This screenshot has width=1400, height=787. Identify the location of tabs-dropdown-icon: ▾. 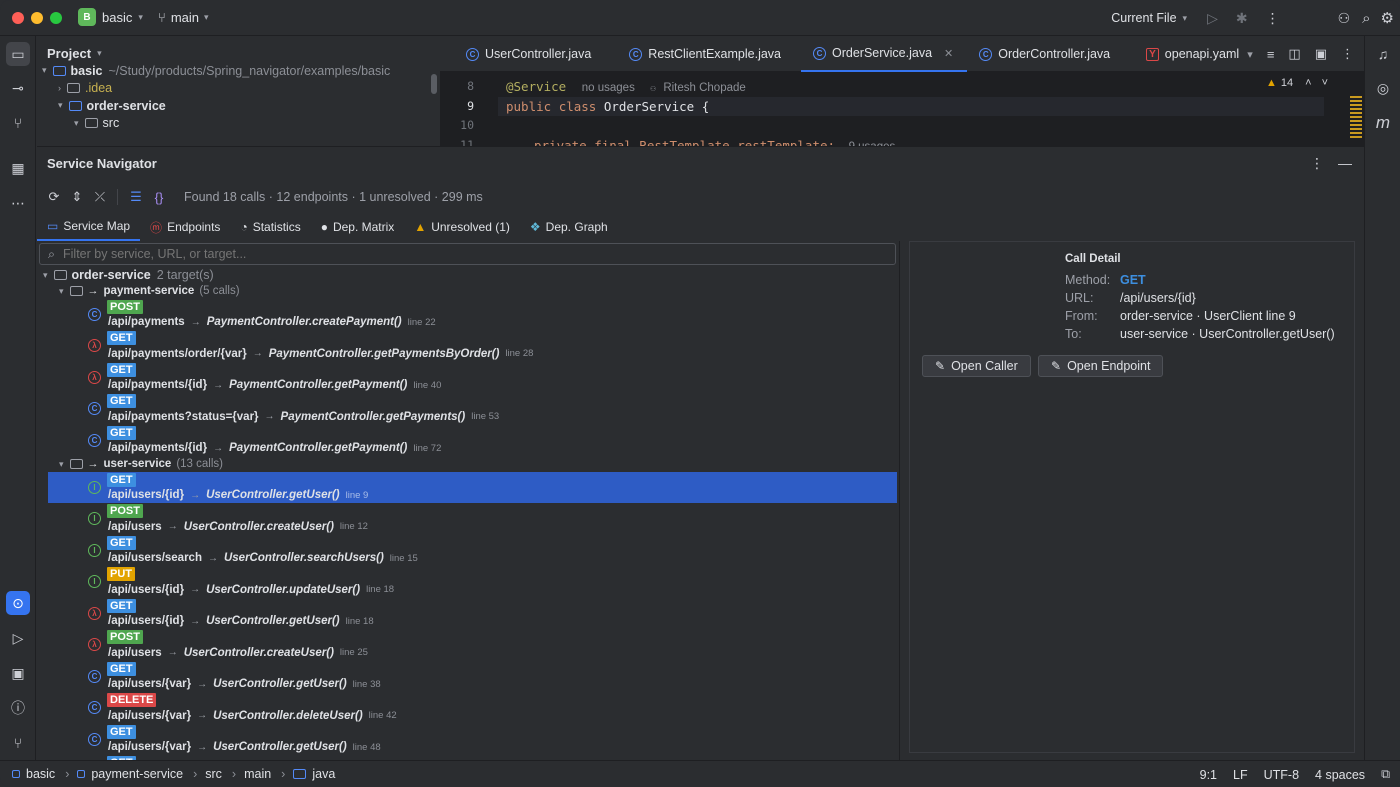
(1250, 54).